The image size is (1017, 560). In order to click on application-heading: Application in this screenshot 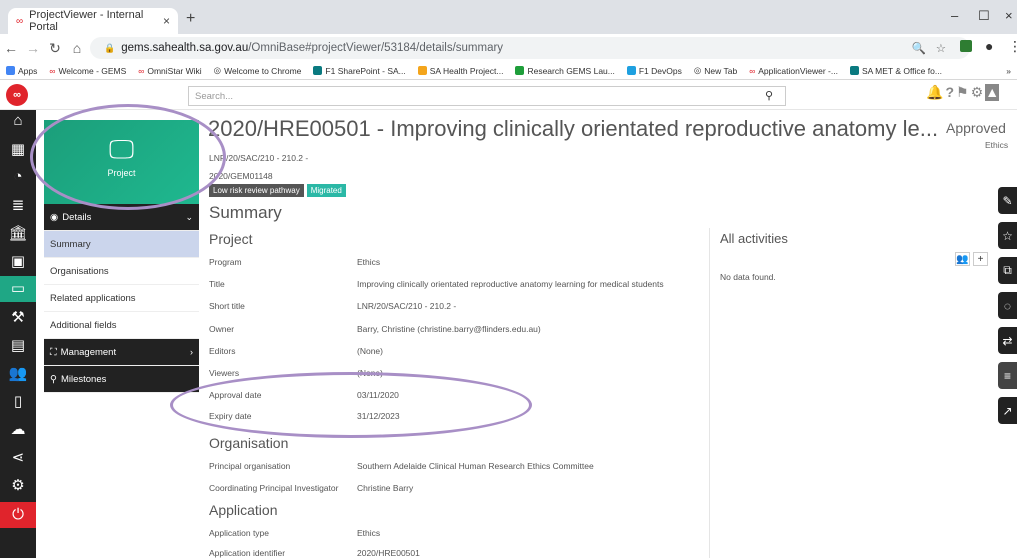, I will do `click(243, 510)`.